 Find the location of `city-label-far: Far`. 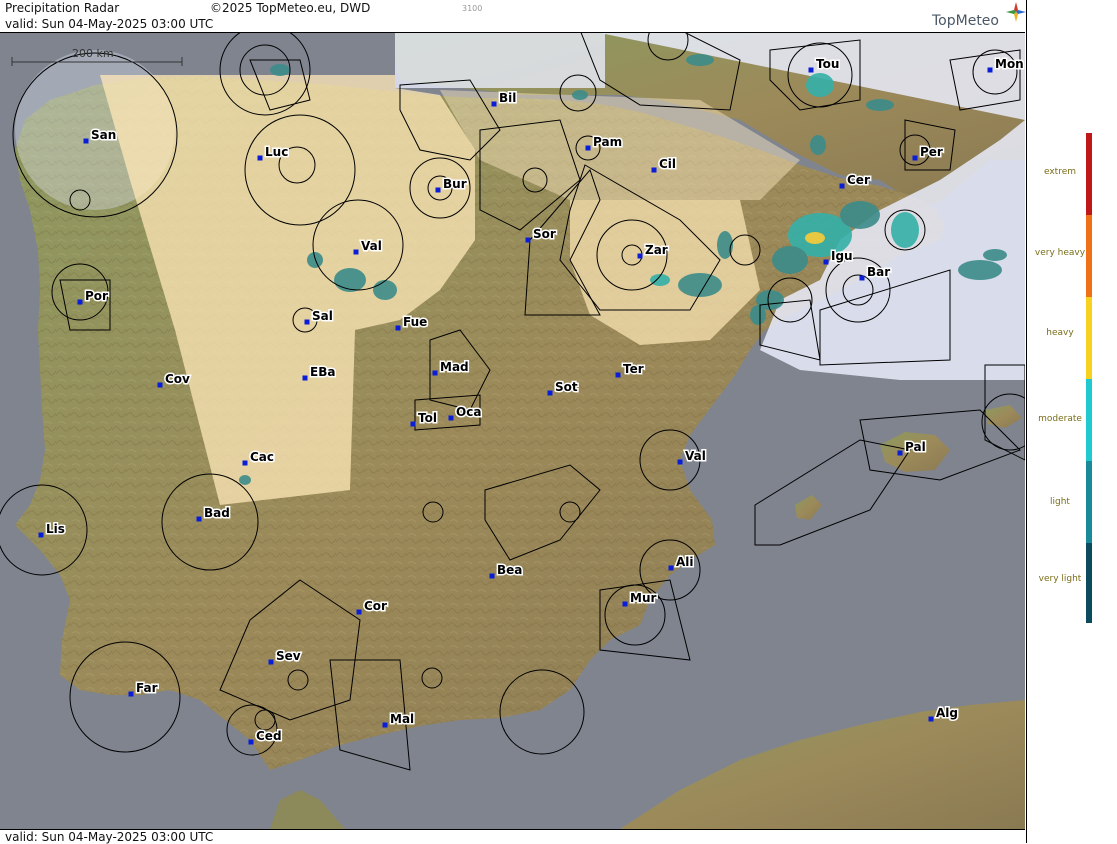

city-label-far: Far is located at coordinates (147, 688).